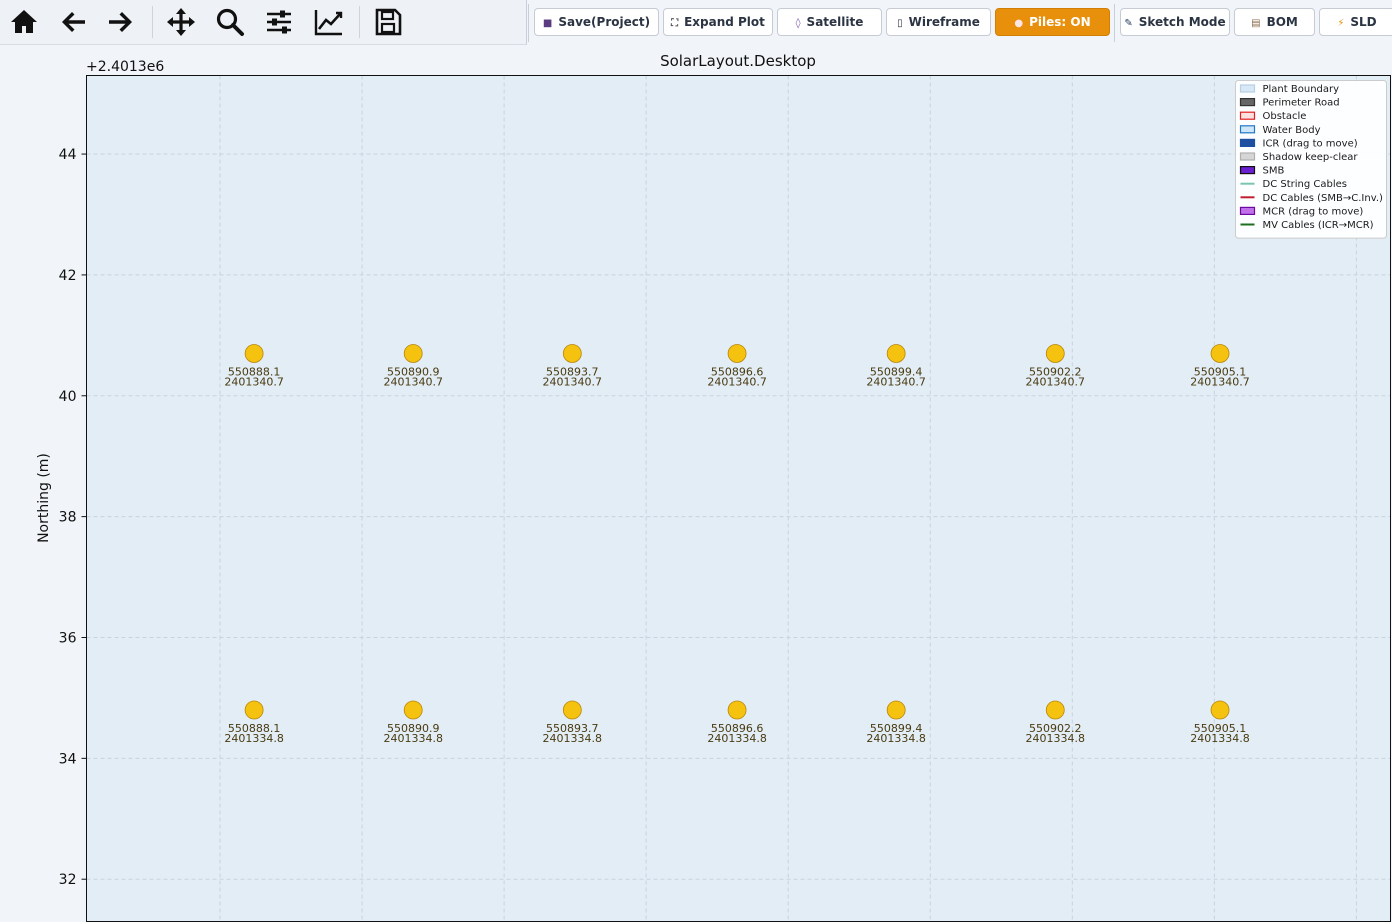 This screenshot has width=1392, height=922. I want to click on bom-label: BOM, so click(1282, 22).